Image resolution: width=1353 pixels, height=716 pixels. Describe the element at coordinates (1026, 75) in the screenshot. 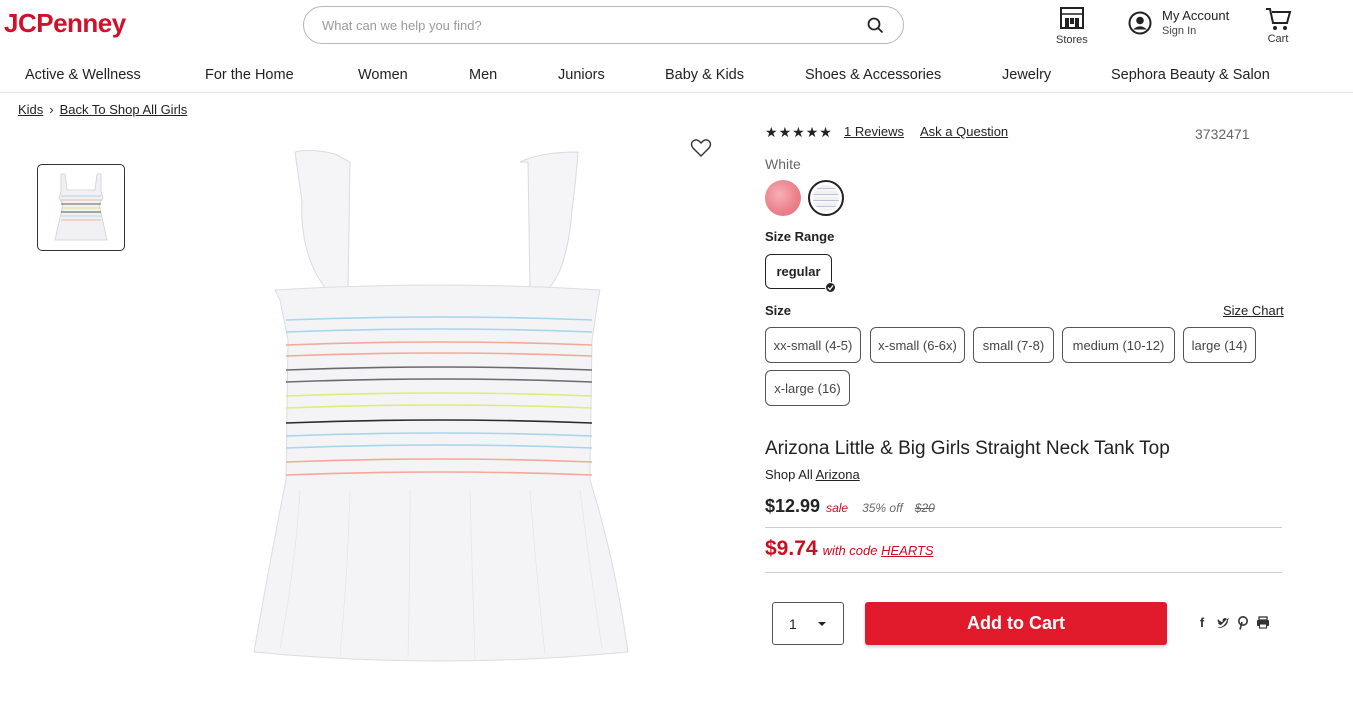

I see `nav-item-jewelry: Jewelry` at that location.